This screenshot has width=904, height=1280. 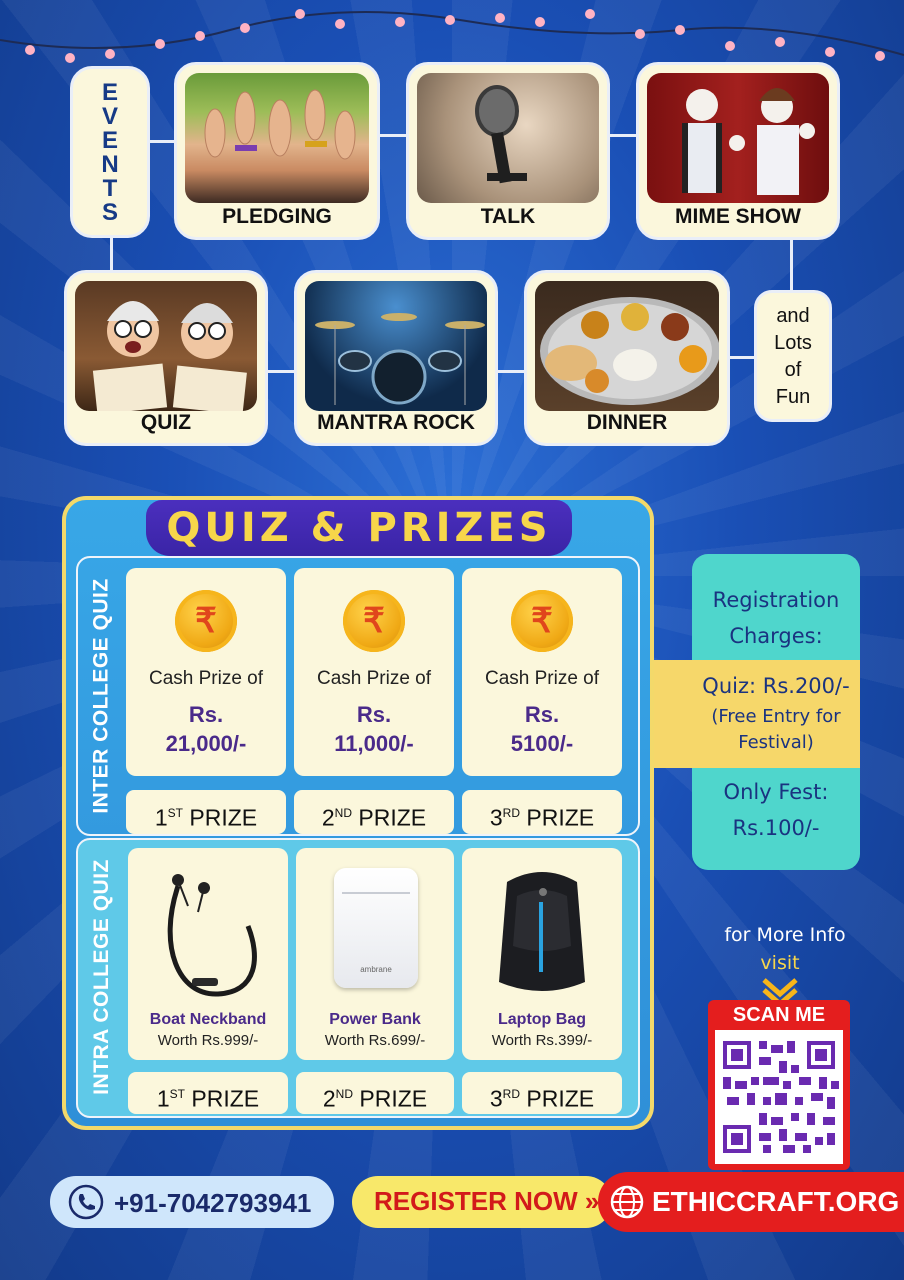 I want to click on intra-prize-card: Boat Neckband Worth Rs.999/-, so click(x=208, y=954).